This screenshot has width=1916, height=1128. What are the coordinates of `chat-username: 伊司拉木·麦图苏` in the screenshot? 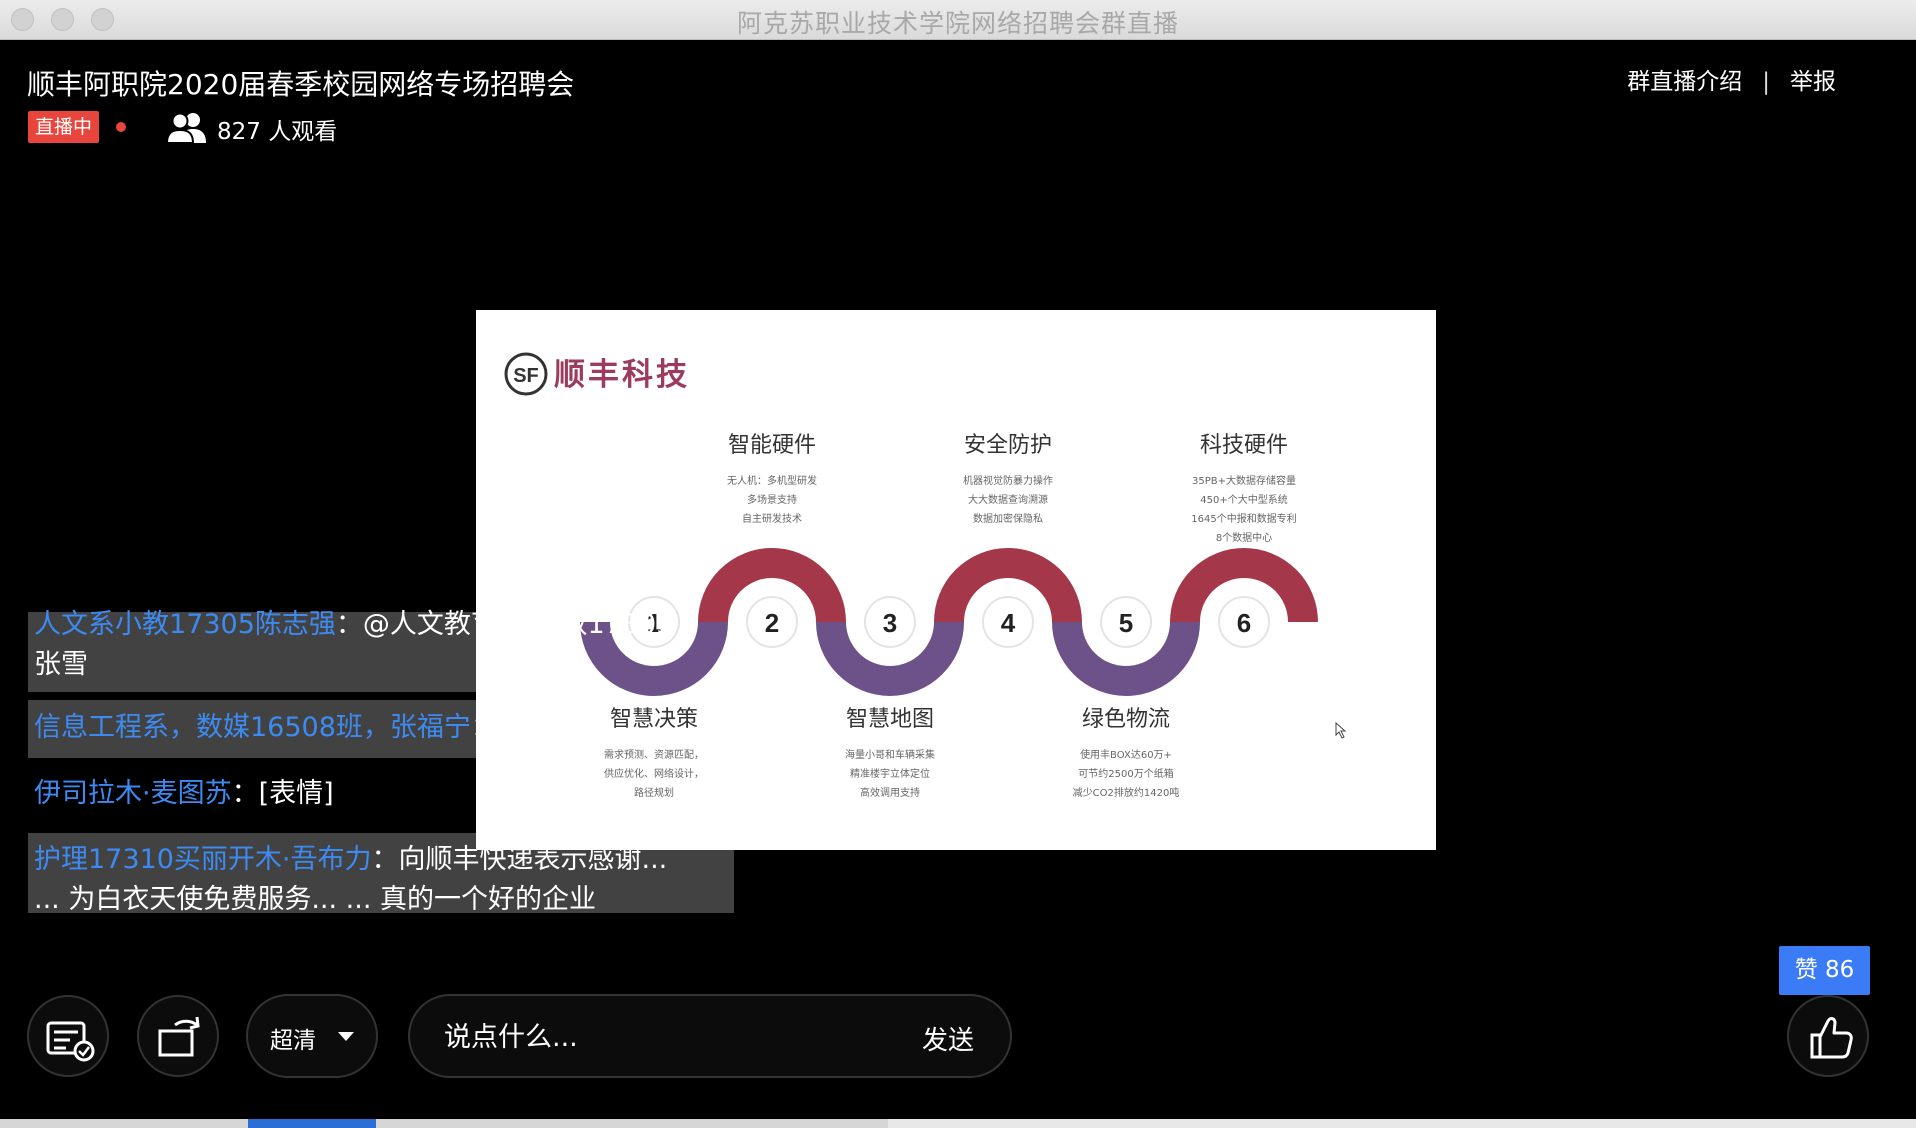 It's located at (133, 793).